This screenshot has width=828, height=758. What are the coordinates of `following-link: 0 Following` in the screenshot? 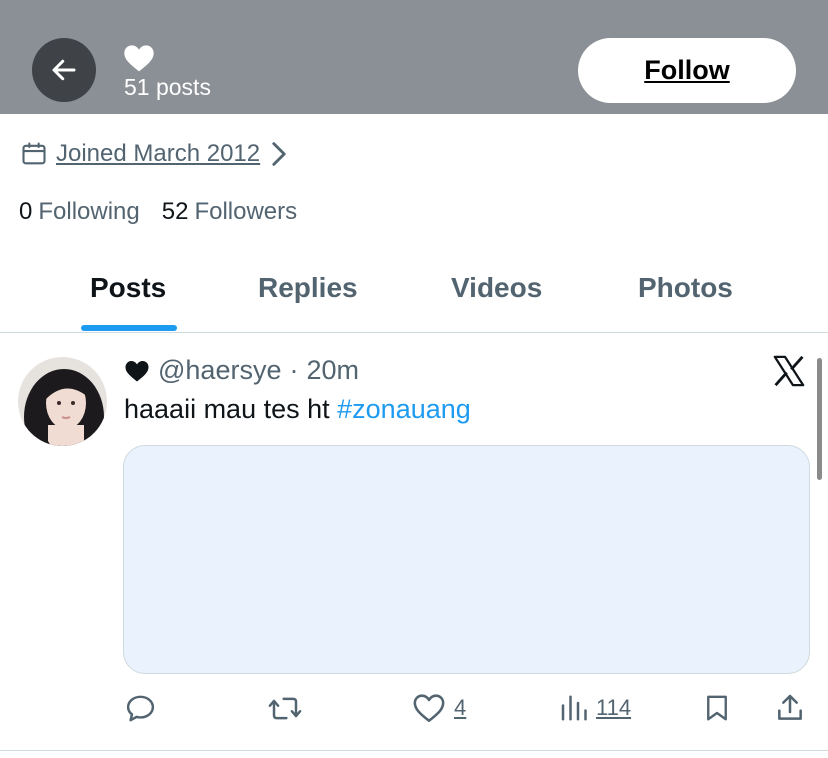 It's located at (79, 212).